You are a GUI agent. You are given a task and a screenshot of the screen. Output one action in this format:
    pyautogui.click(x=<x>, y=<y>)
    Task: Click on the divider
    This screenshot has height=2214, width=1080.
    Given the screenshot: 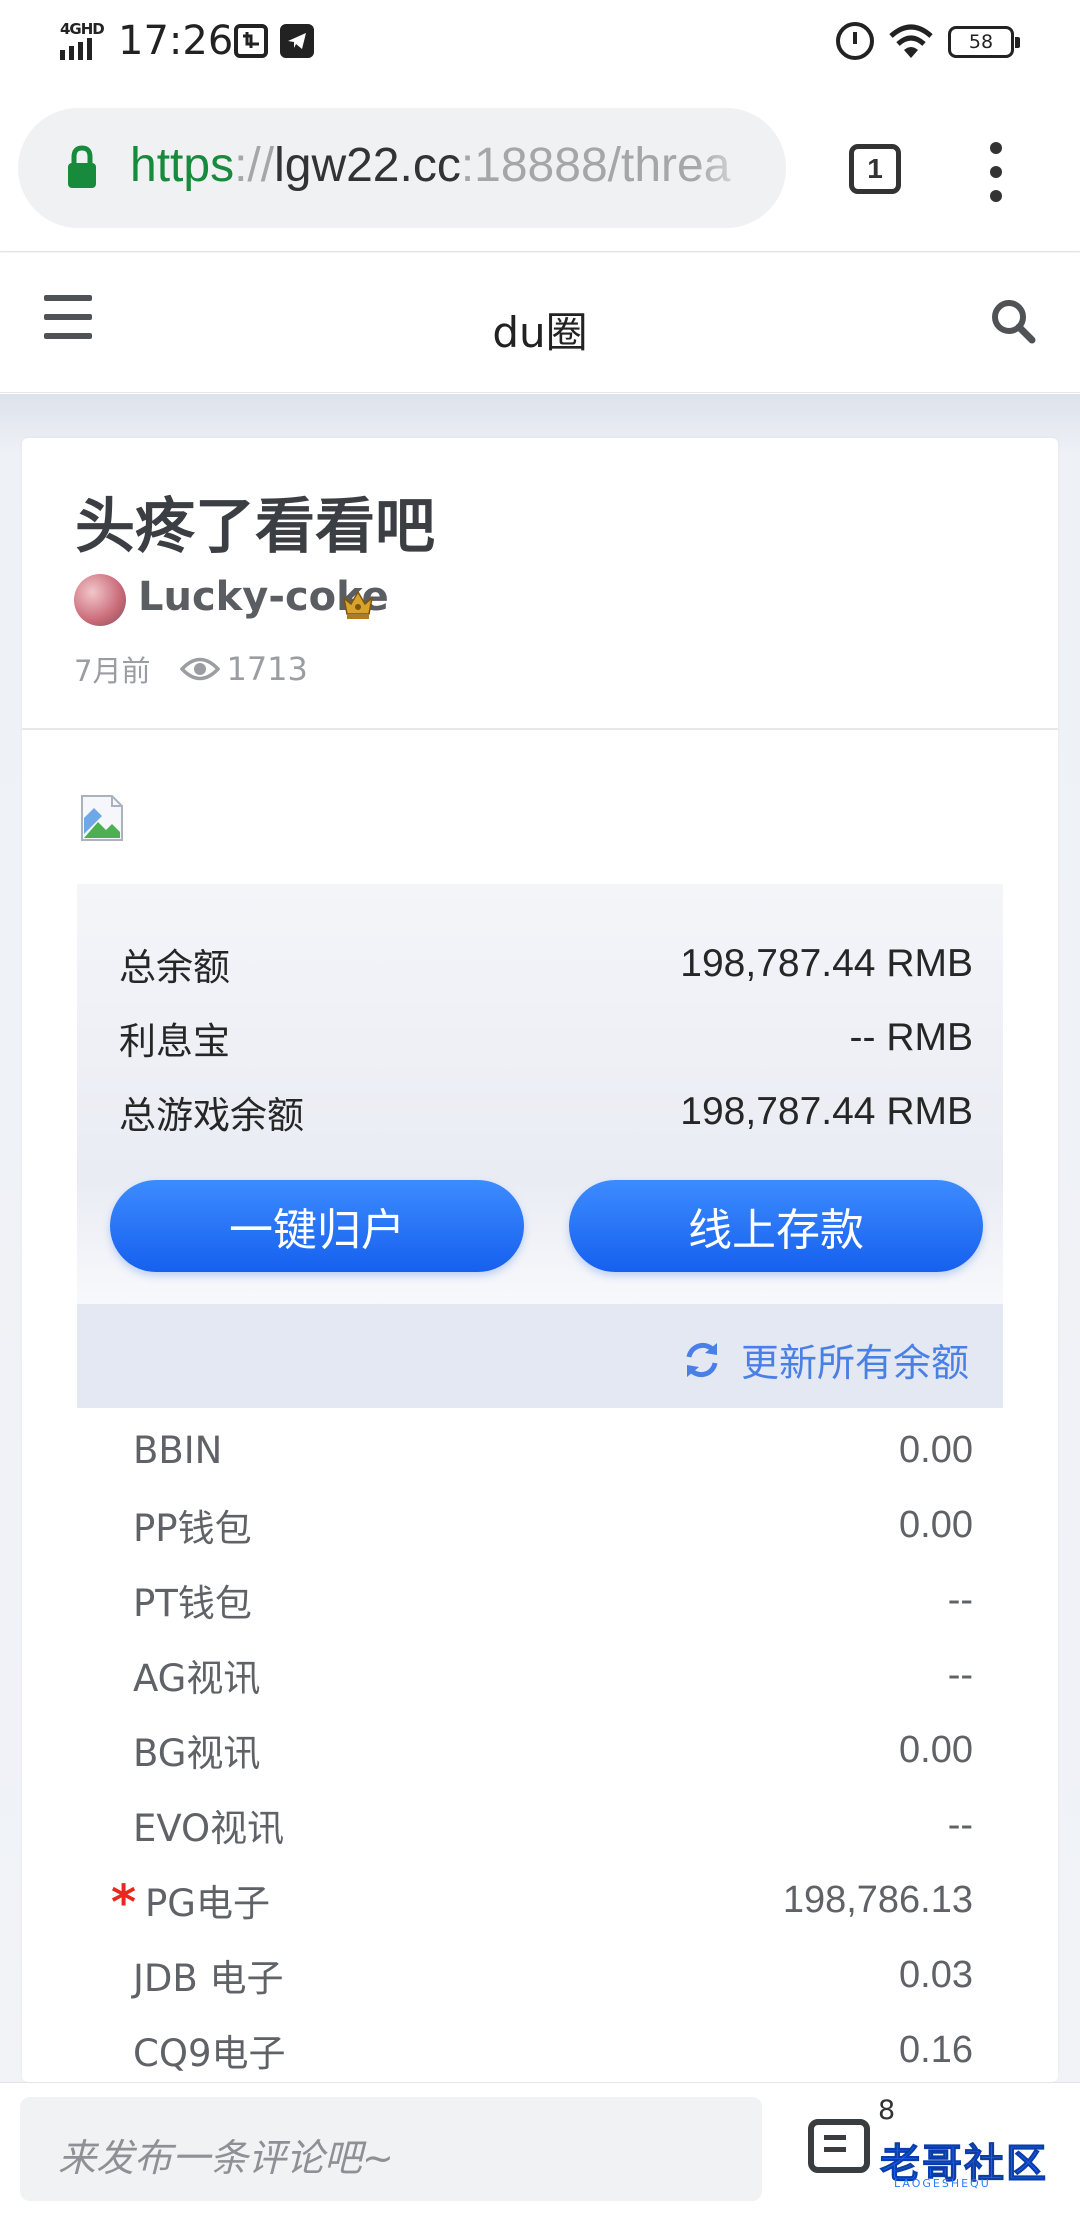 What is the action you would take?
    pyautogui.click(x=540, y=729)
    